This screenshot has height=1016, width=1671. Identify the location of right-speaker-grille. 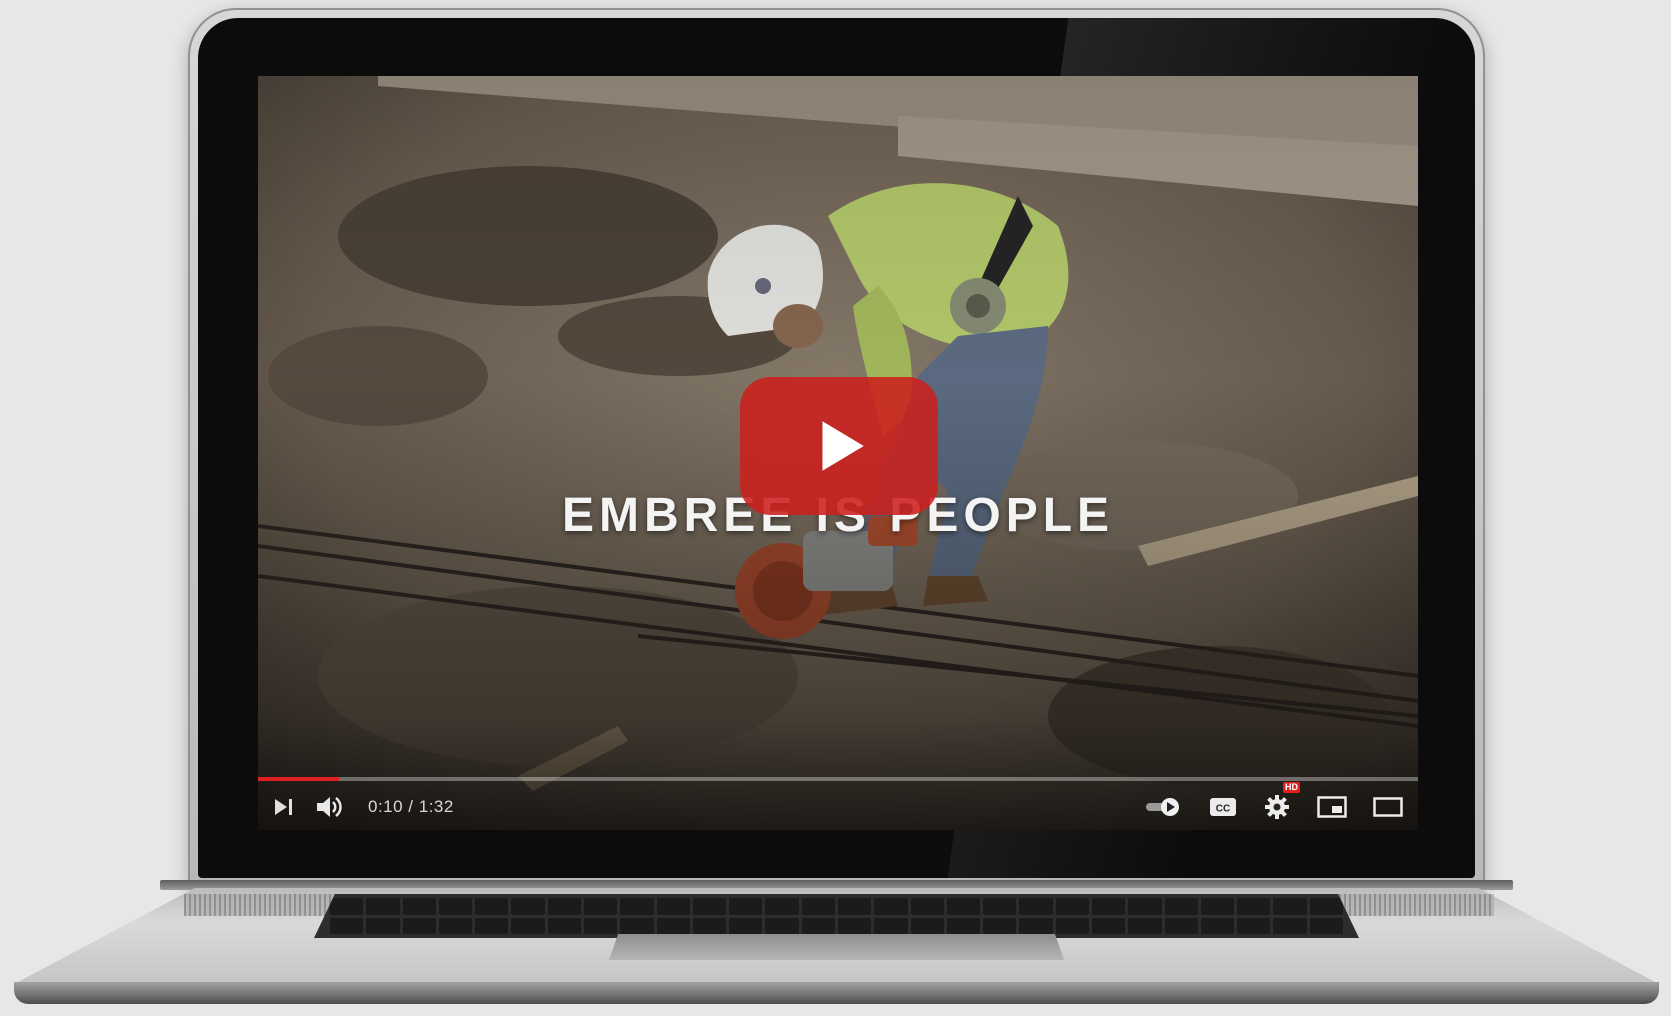
(1409, 905).